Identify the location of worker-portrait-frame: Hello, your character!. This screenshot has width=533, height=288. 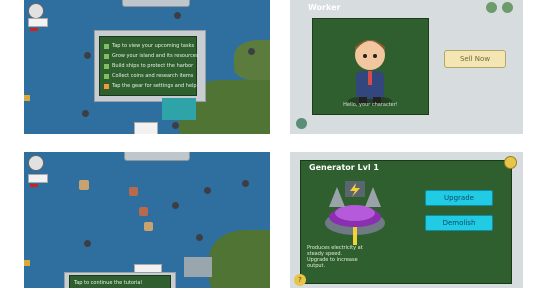
(370, 66).